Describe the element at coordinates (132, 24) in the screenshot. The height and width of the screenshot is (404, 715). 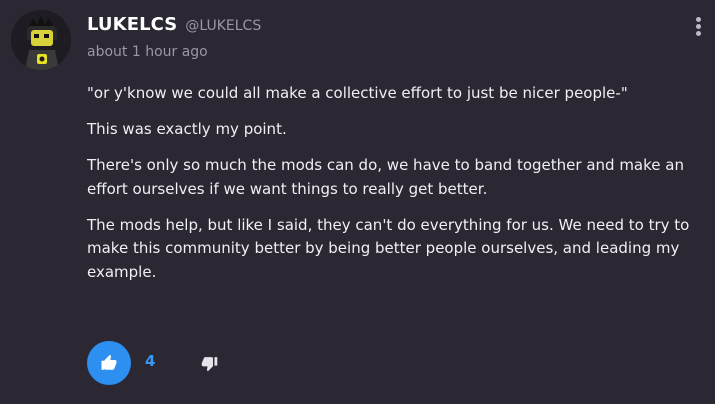
I see `author-username: LUKELCS` at that location.